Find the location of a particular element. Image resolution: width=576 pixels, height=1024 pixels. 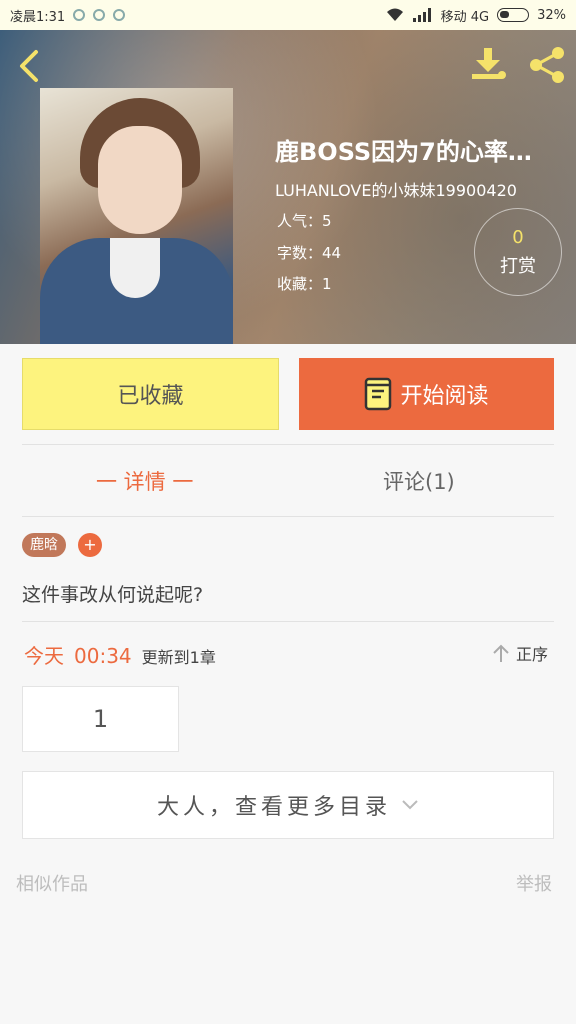

reward-count: 0 is located at coordinates (518, 237).